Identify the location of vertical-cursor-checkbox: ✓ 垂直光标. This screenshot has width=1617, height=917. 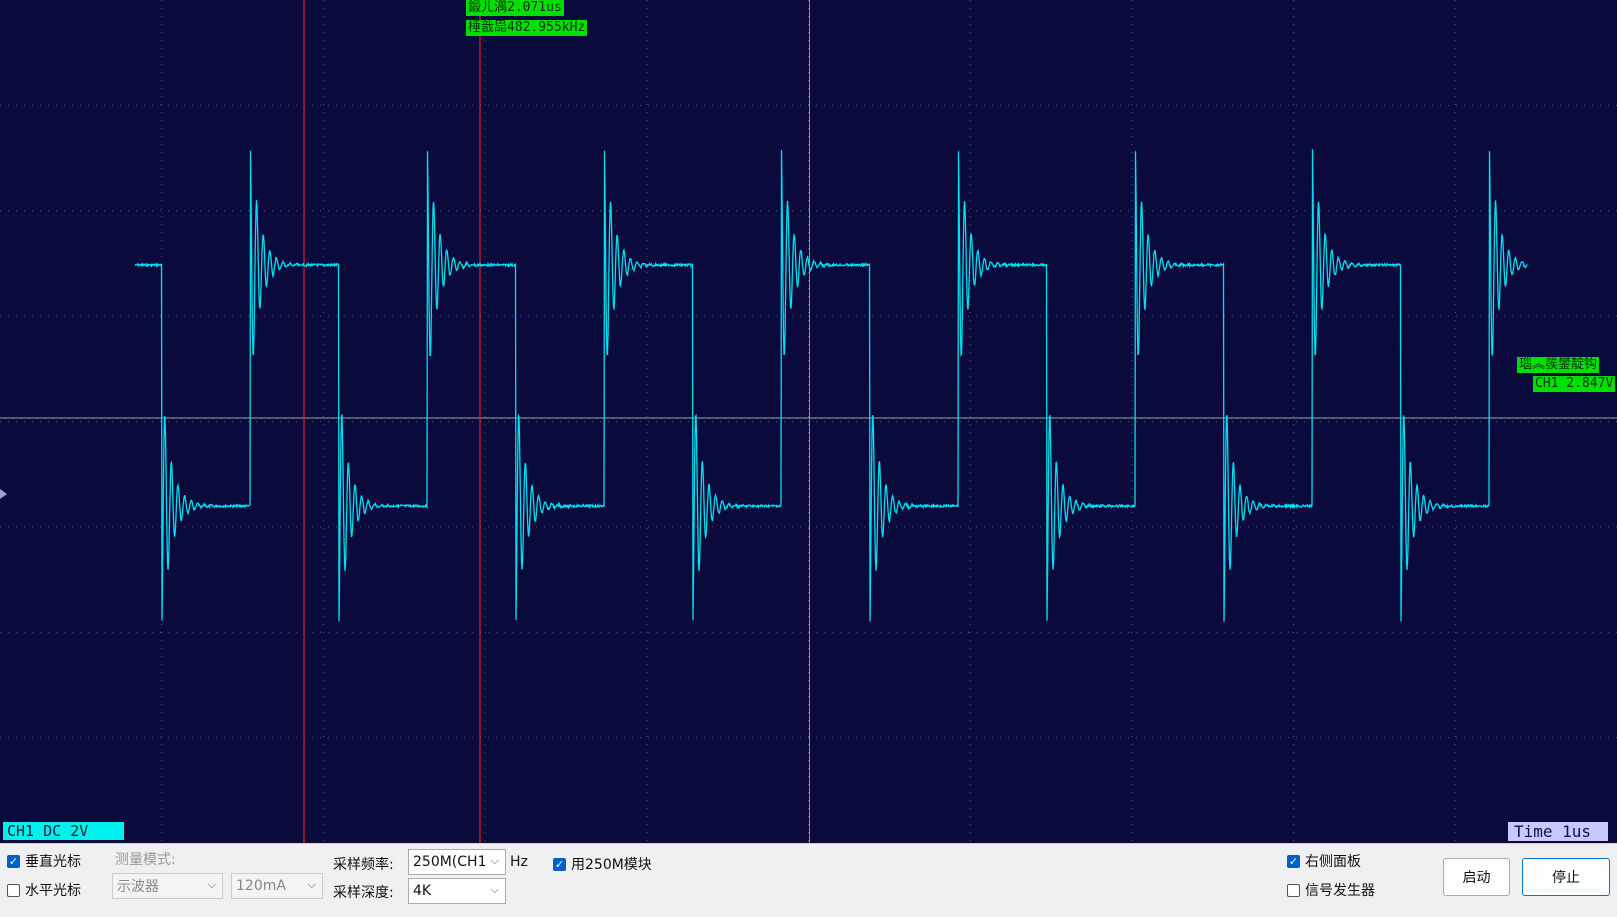
(44, 861).